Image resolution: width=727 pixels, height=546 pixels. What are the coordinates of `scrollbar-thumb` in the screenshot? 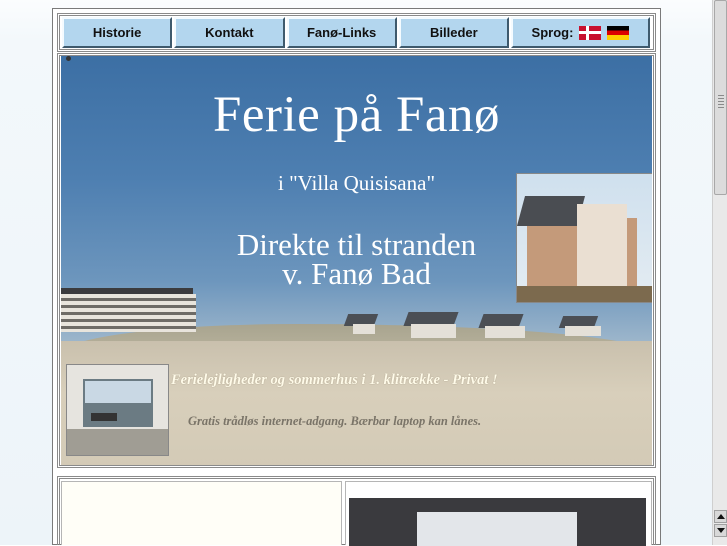 It's located at (720, 97).